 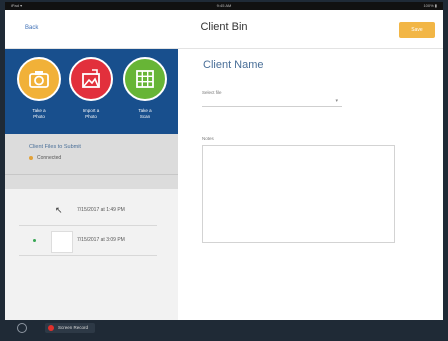 I want to click on status-time: 9:45 AM, so click(x=224, y=5).